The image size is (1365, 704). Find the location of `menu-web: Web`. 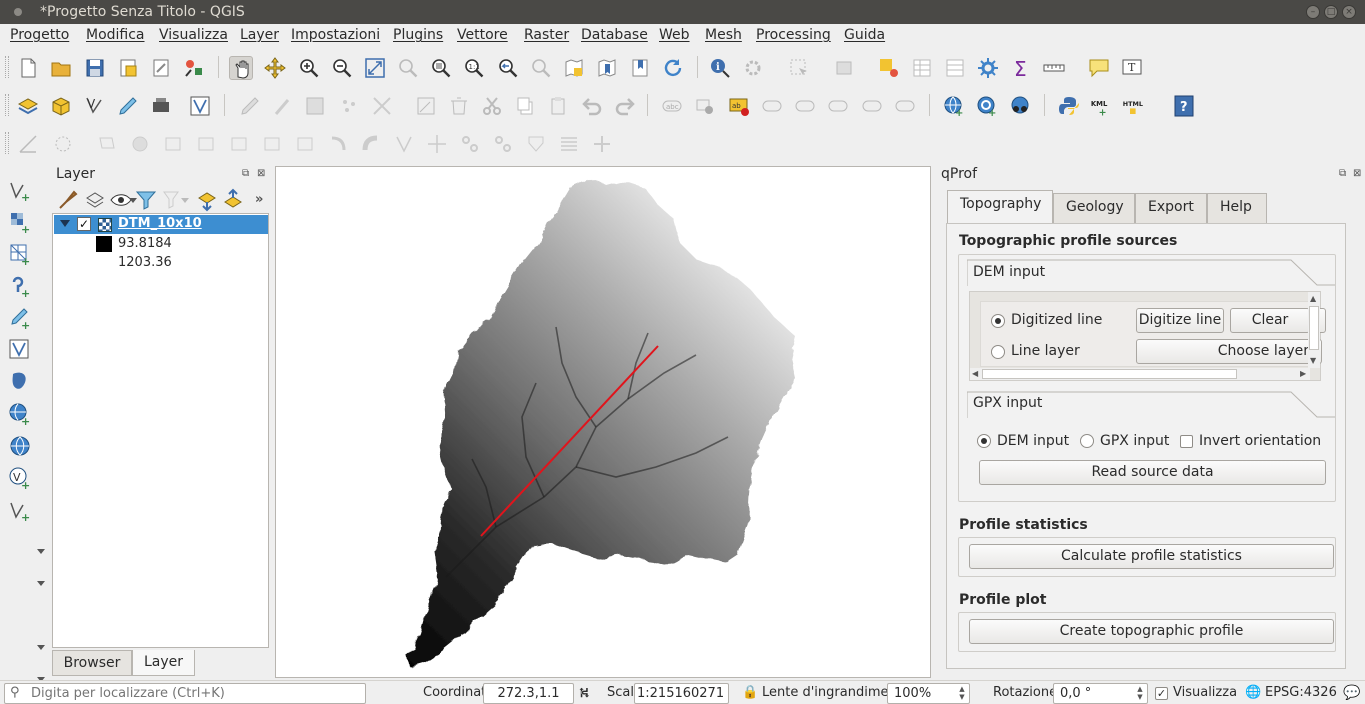

menu-web: Web is located at coordinates (674, 35).